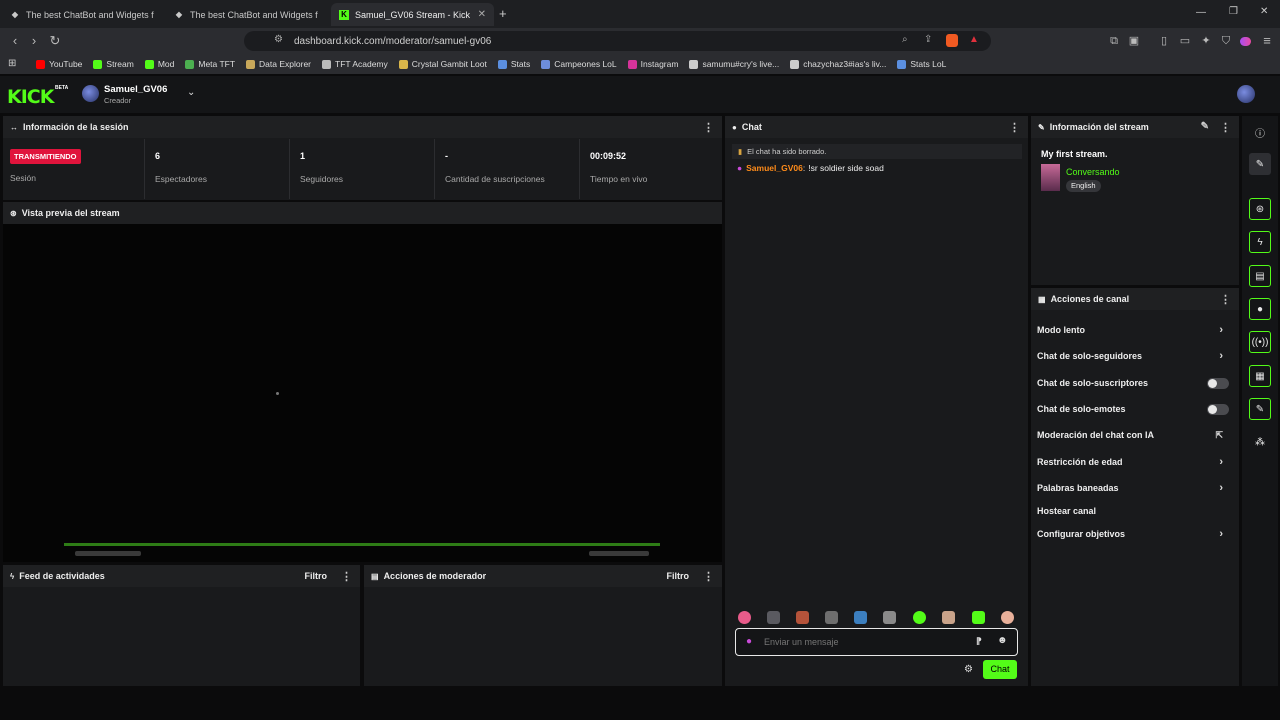 The image size is (1280, 720). I want to click on apps-grid-icon: ⊞, so click(12, 63).